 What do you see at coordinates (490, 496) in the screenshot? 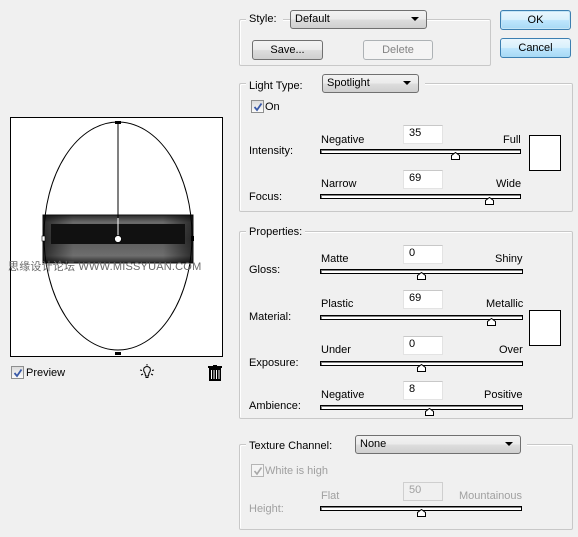
I see `height-max-label: Mountainous` at bounding box center [490, 496].